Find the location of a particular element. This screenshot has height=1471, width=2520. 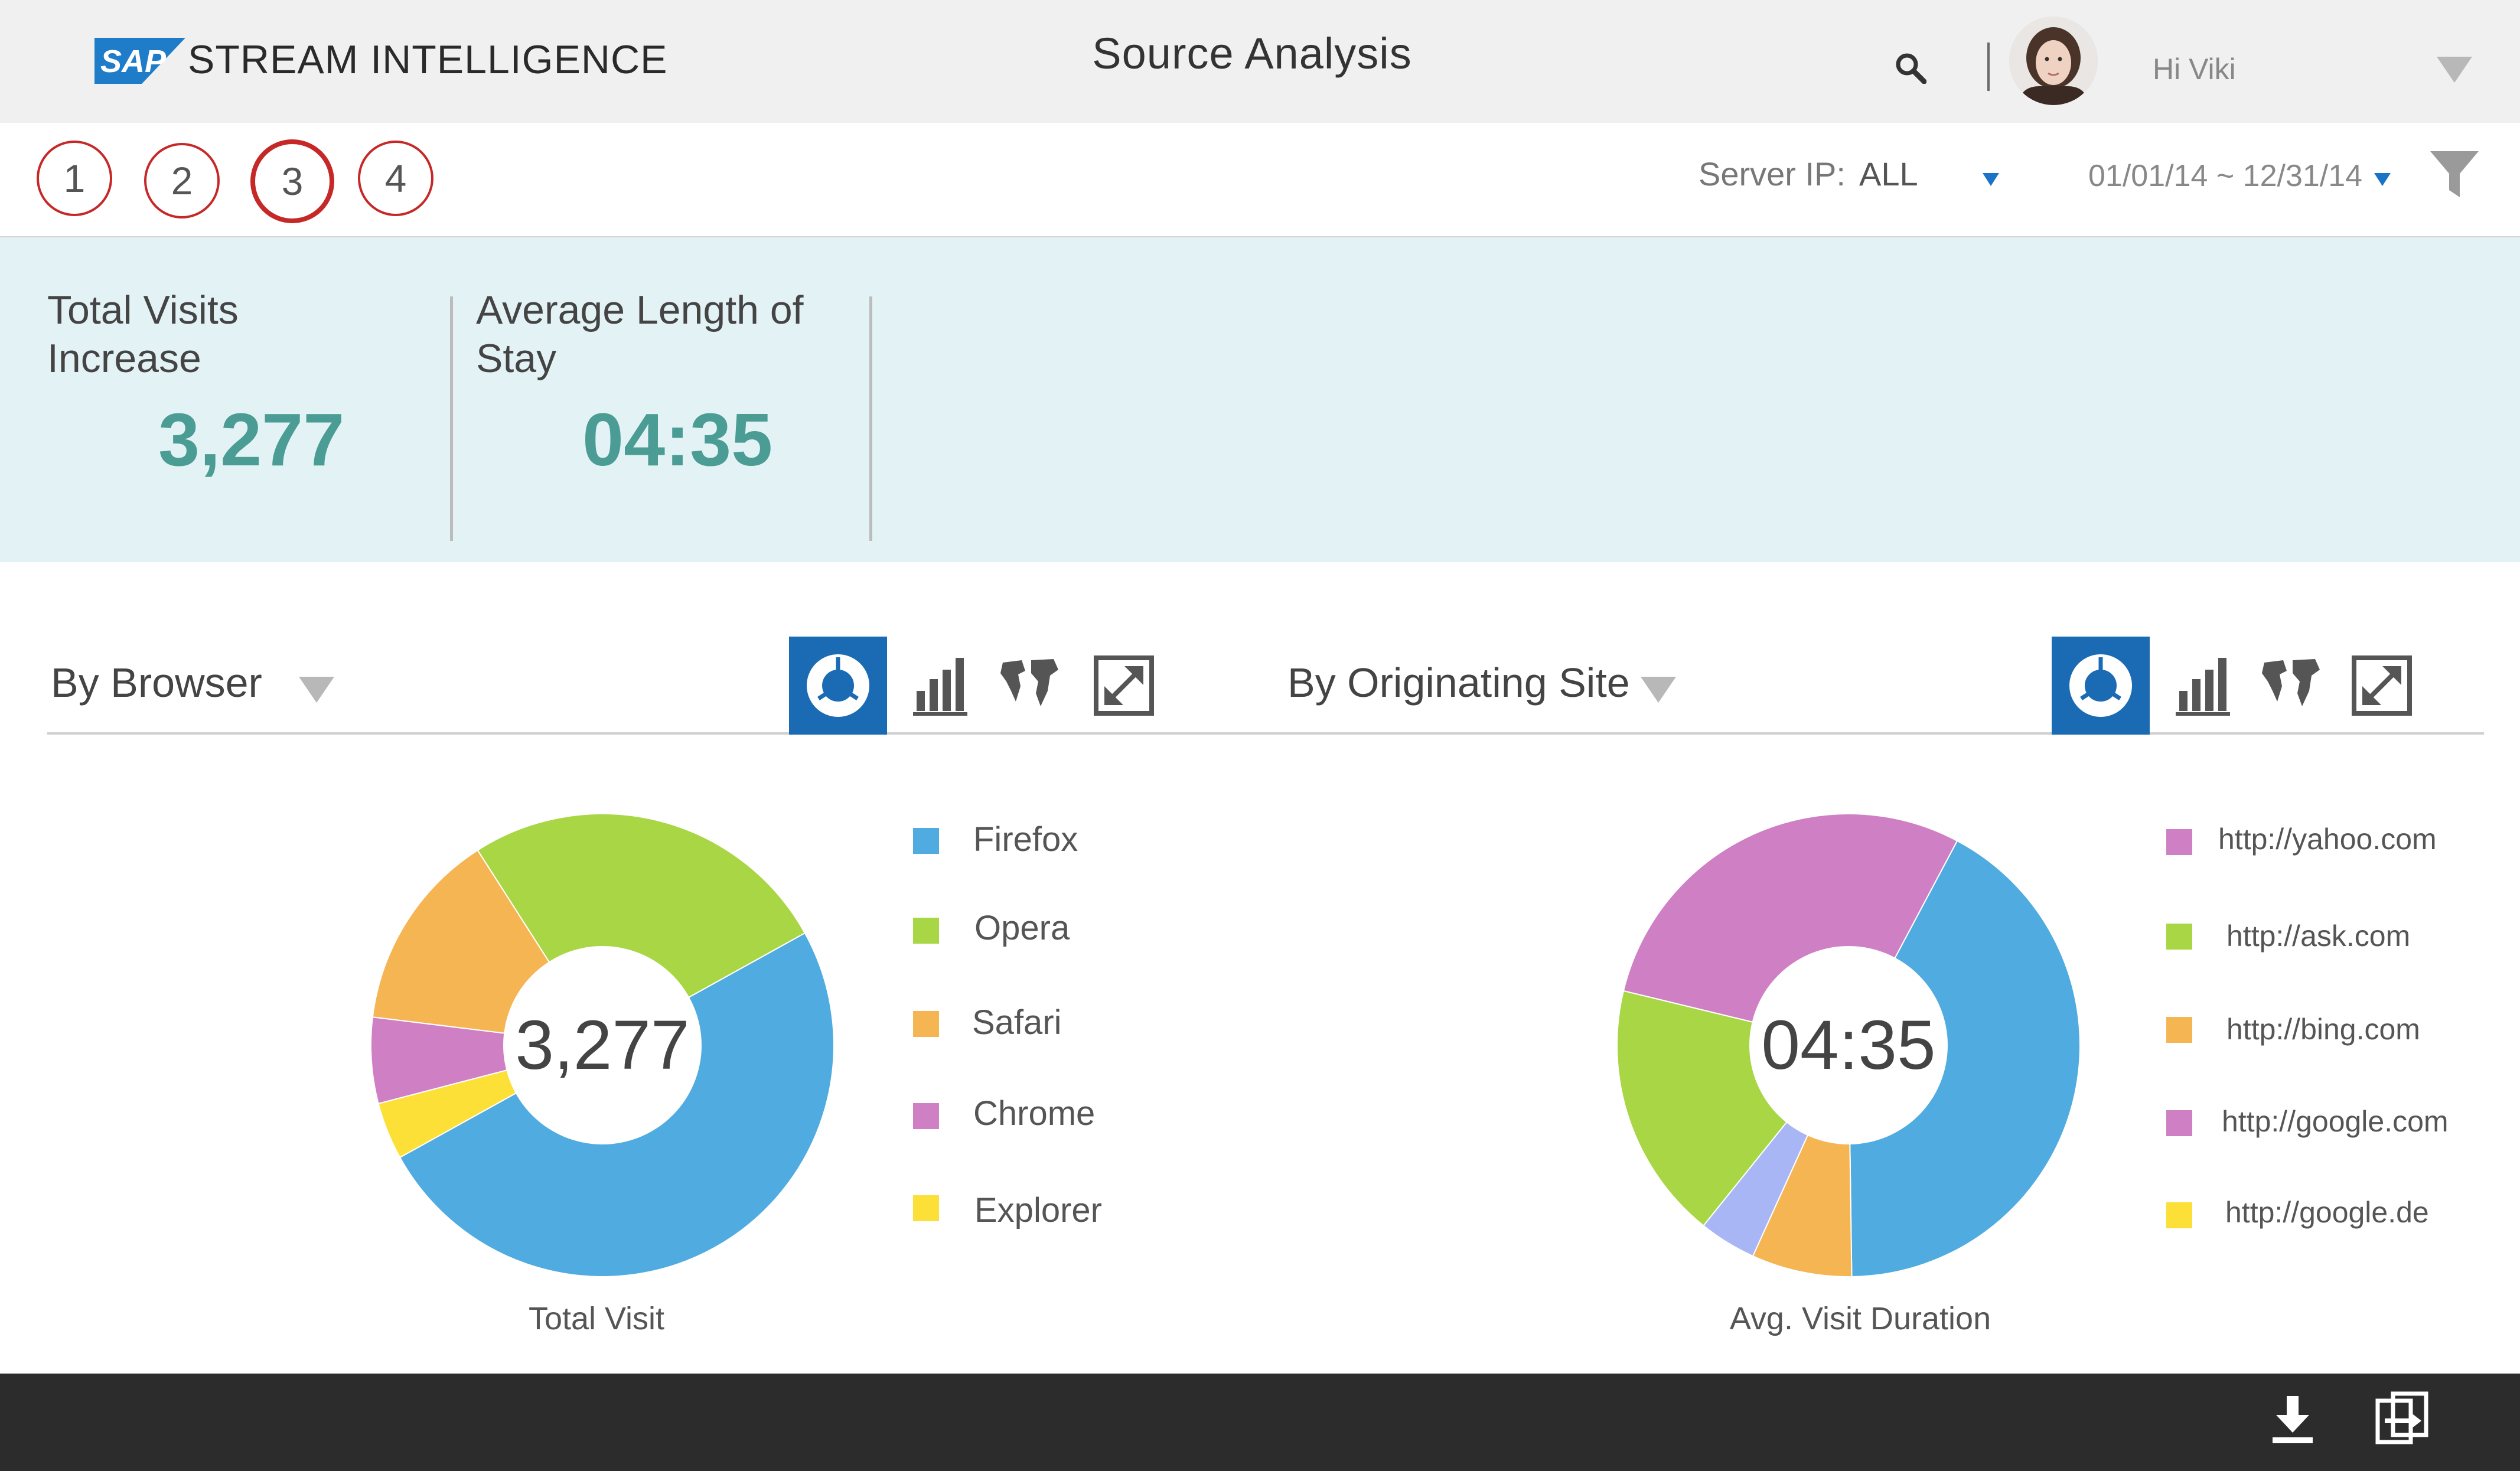

page-title: Source Analysis is located at coordinates (1252, 53).